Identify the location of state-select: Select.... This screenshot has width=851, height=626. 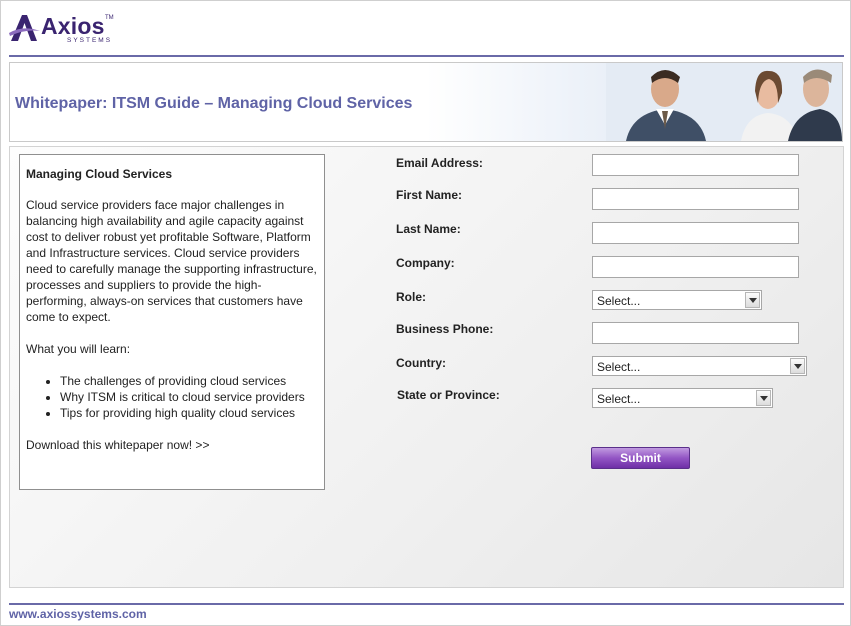
(682, 398).